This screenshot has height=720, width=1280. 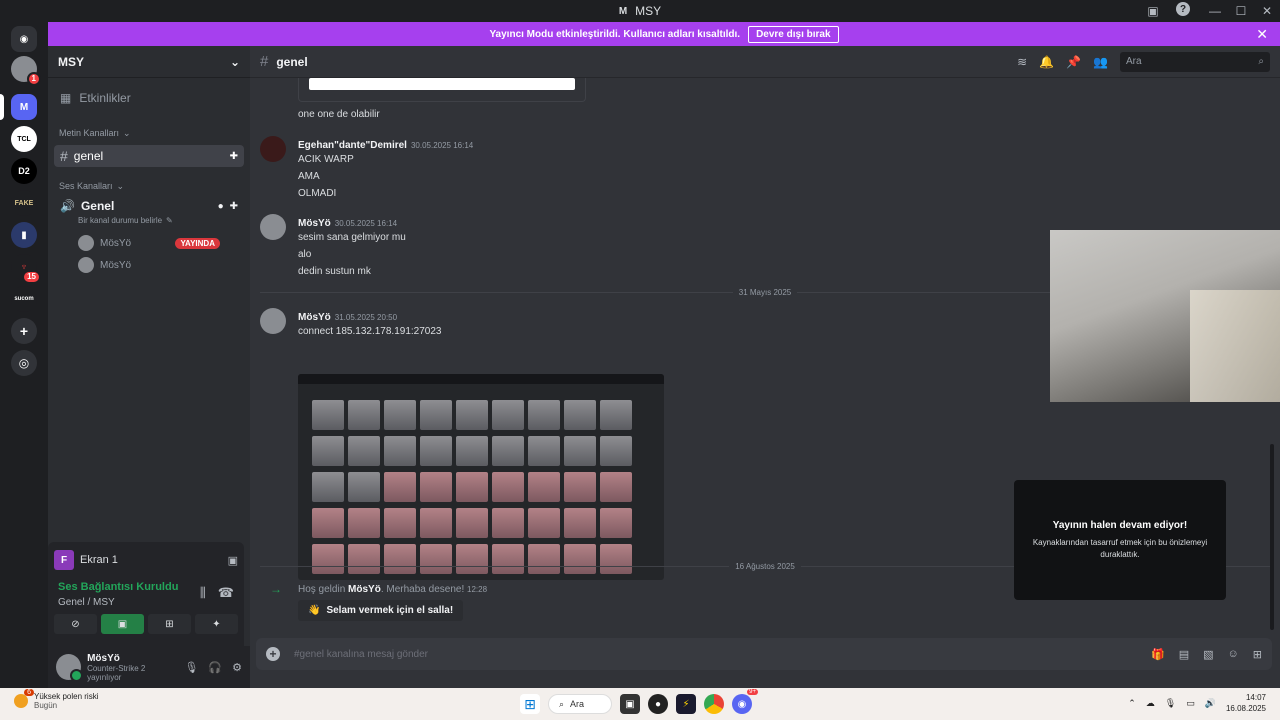 What do you see at coordinates (1170, 703) in the screenshot?
I see `mic-tray-icon: 🎙` at bounding box center [1170, 703].